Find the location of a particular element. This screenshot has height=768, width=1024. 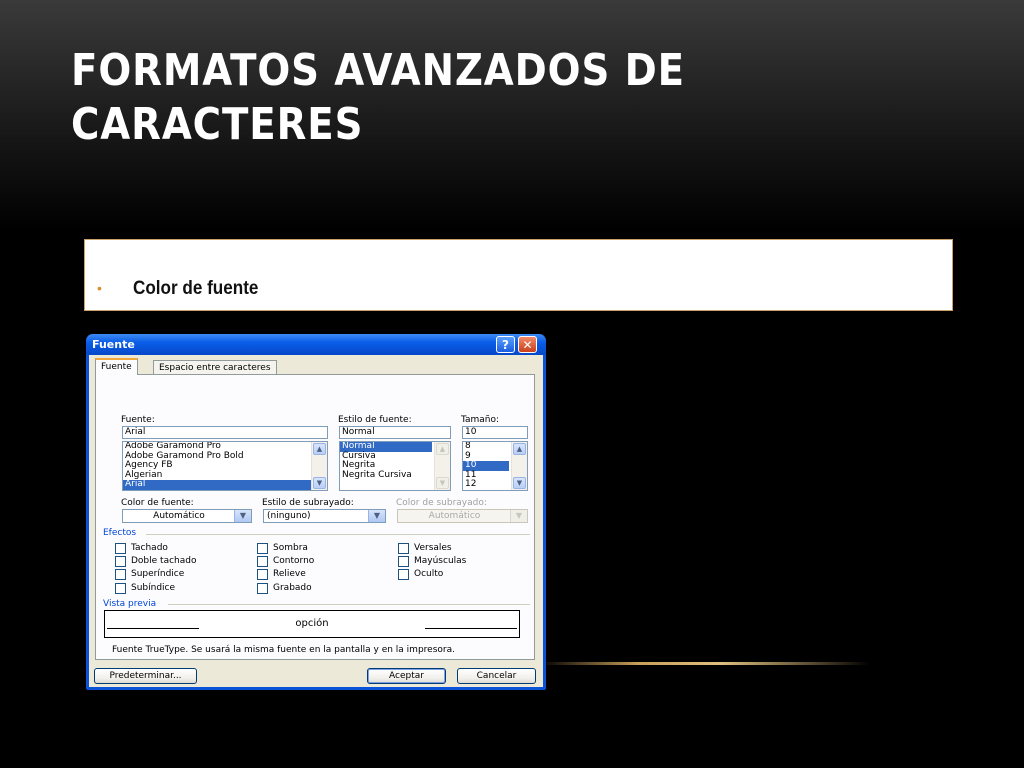

preview-group-label: Vista previa is located at coordinates (130, 604).